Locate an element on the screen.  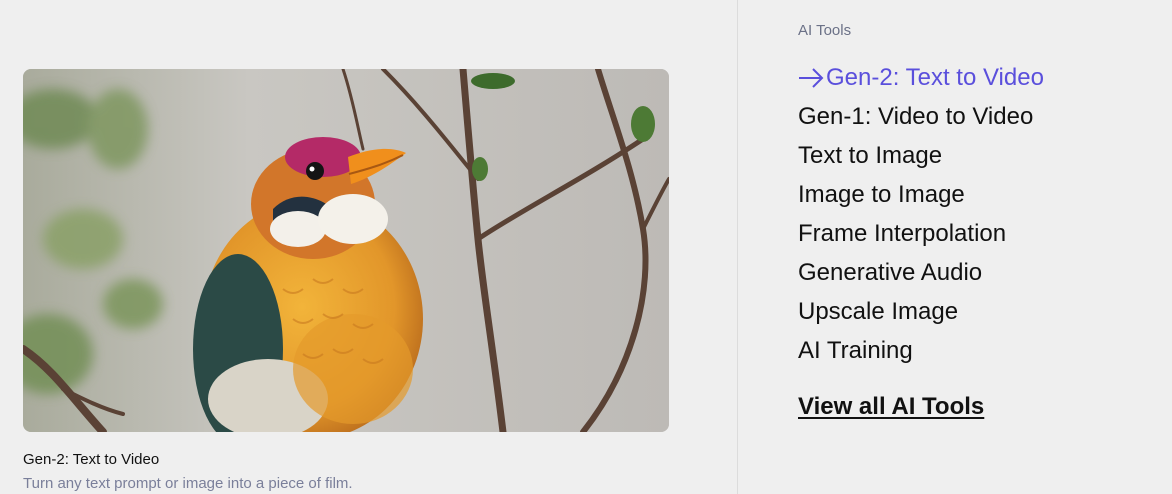
tool-item-gen1-video-to-video: Gen-1: Video to Video is located at coordinates (921, 116).